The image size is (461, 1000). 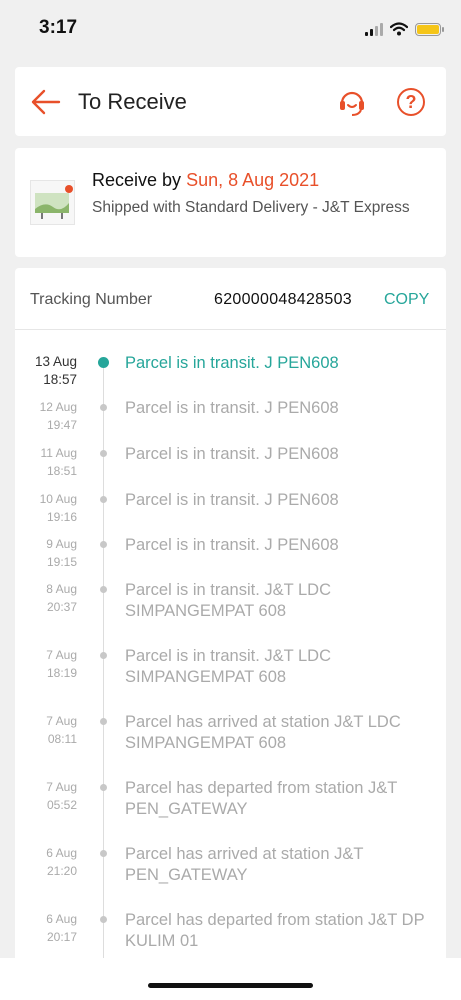 What do you see at coordinates (46, 598) in the screenshot?
I see `event-datetime: 8 Aug 20:37` at bounding box center [46, 598].